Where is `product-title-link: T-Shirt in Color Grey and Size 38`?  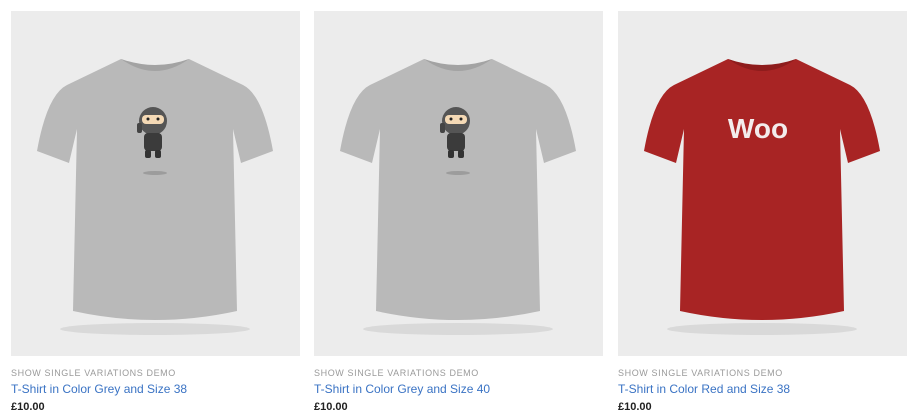
product-title-link: T-Shirt in Color Grey and Size 38 is located at coordinates (155, 389).